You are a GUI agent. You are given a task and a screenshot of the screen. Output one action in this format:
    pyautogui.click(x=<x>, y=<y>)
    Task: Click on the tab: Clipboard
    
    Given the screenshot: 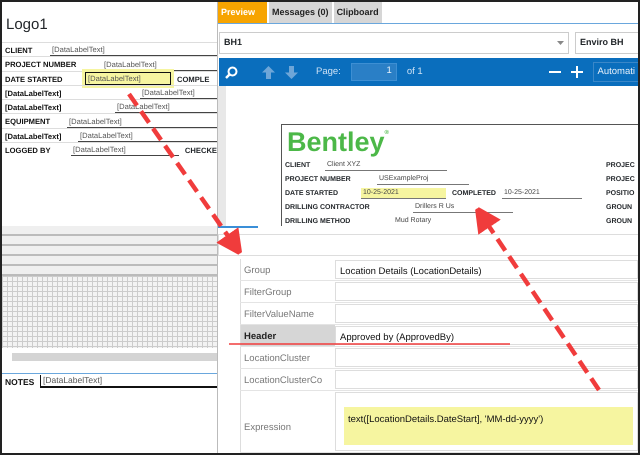 What is the action you would take?
    pyautogui.click(x=358, y=12)
    